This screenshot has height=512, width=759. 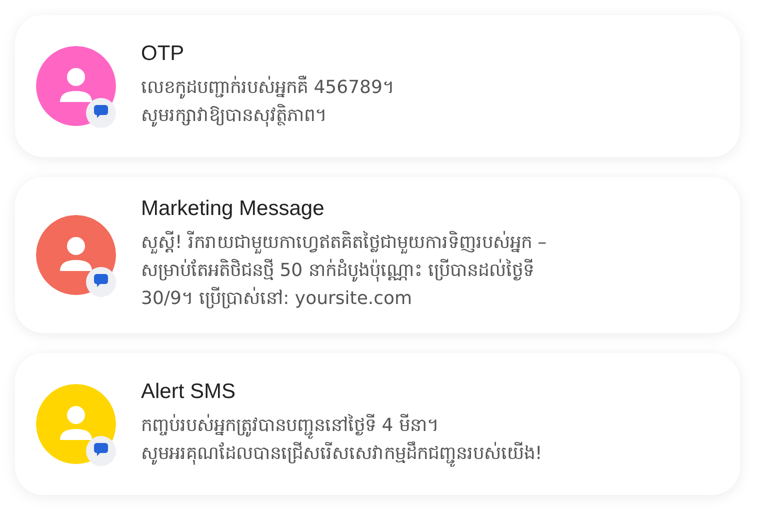 What do you see at coordinates (189, 392) in the screenshot?
I see `message-title: Alert SMS` at bounding box center [189, 392].